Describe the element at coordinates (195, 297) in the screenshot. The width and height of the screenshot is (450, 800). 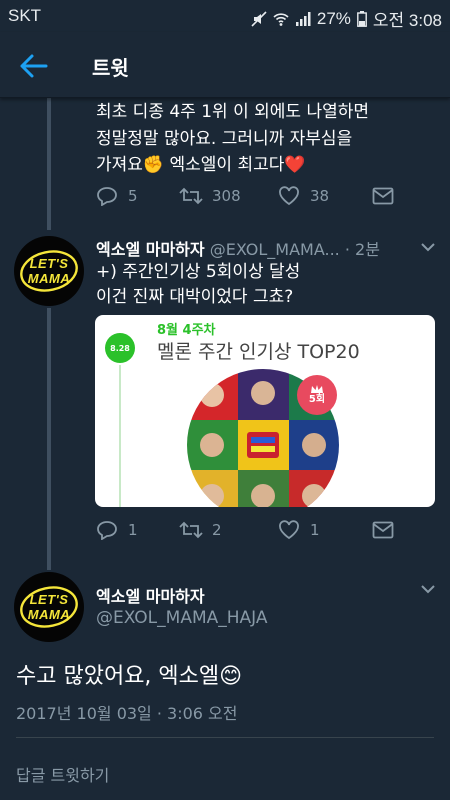
I see `tweet-text-line: 이건 진짜 대박이었다 그쵸?` at that location.